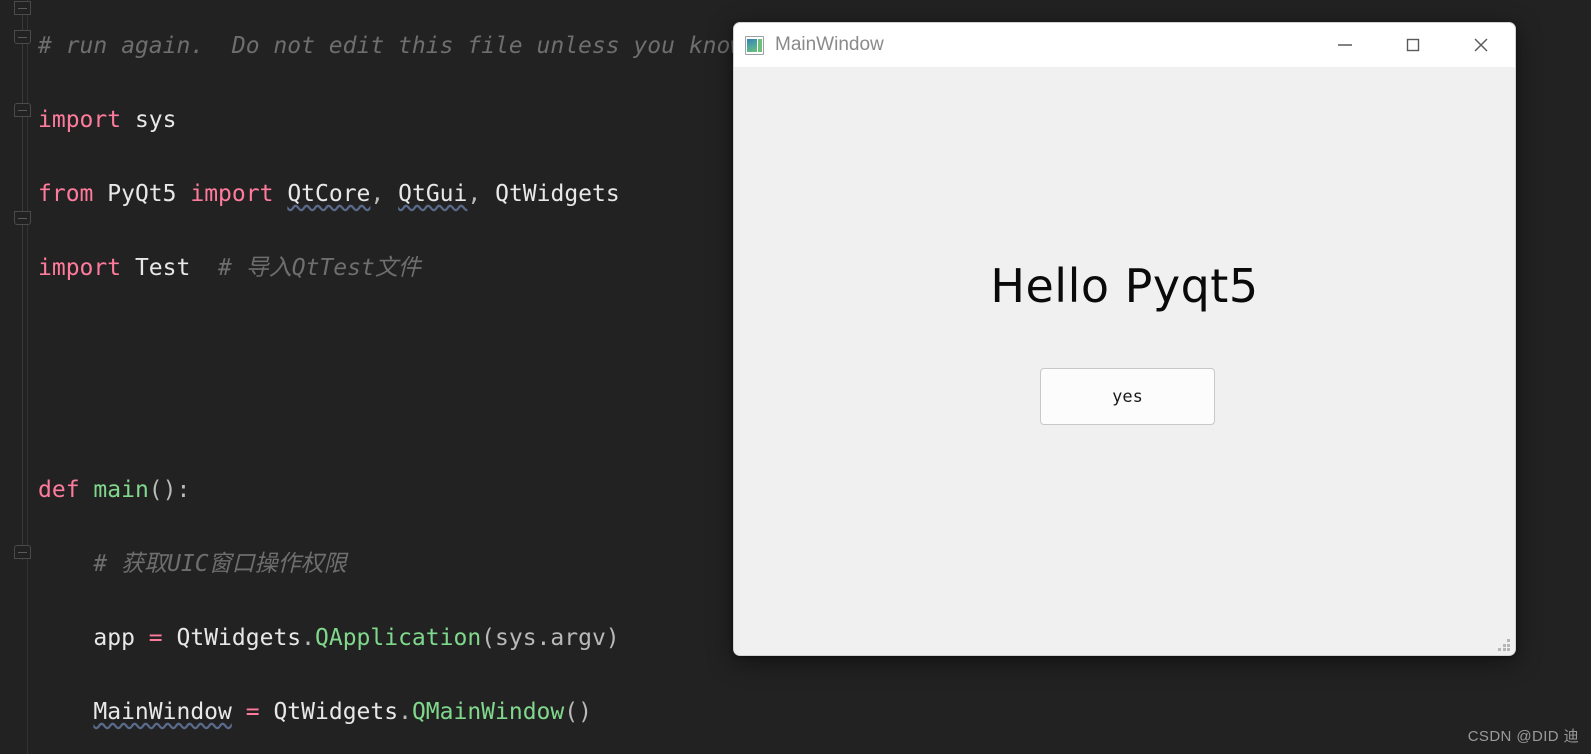 The width and height of the screenshot is (1591, 754). What do you see at coordinates (232, 194) in the screenshot?
I see `kw-import: import` at bounding box center [232, 194].